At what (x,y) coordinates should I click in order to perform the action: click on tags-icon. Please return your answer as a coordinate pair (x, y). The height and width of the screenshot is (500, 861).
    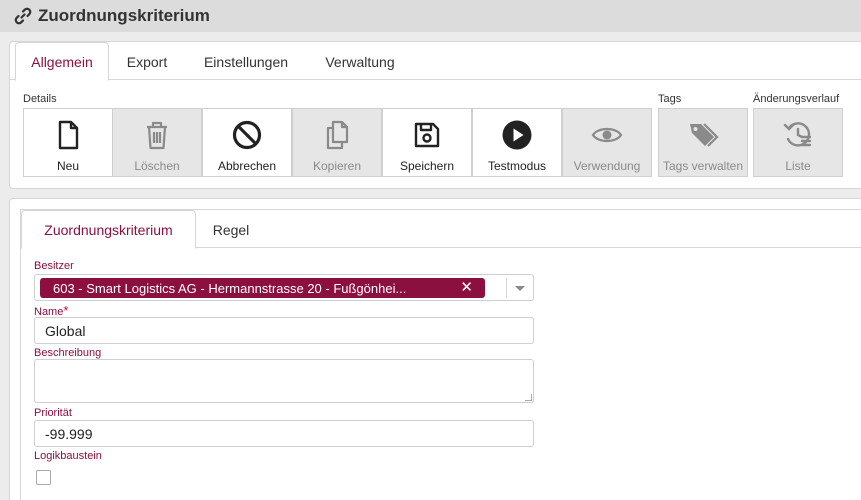
    Looking at the image, I should click on (704, 135).